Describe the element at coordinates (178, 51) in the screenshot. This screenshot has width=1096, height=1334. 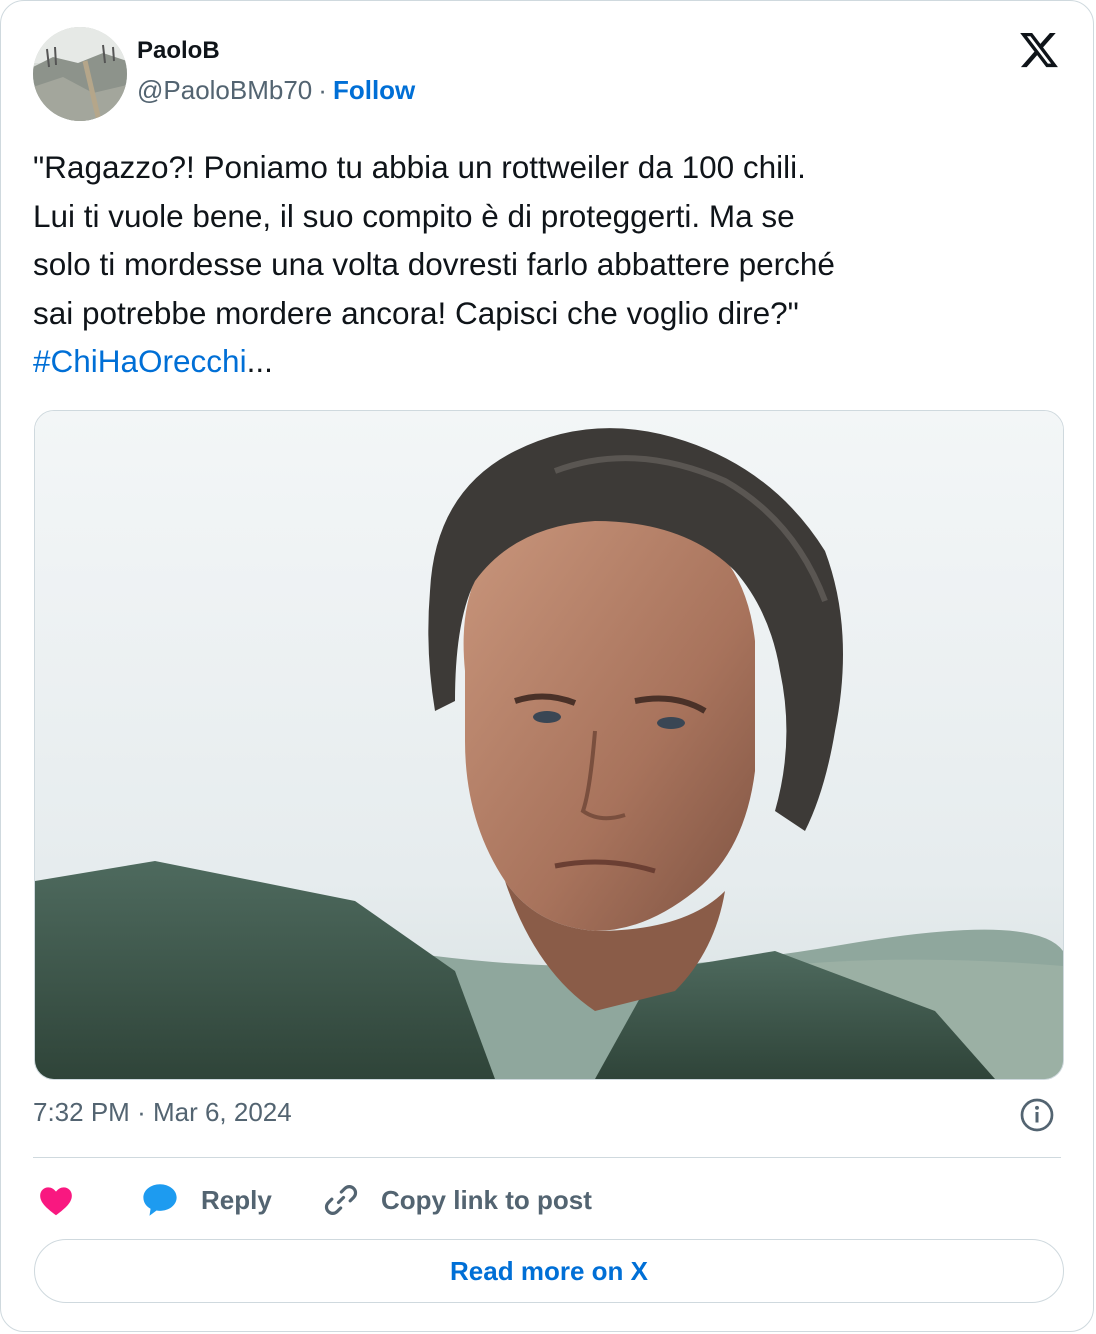
I see `author-name: PaoloB` at that location.